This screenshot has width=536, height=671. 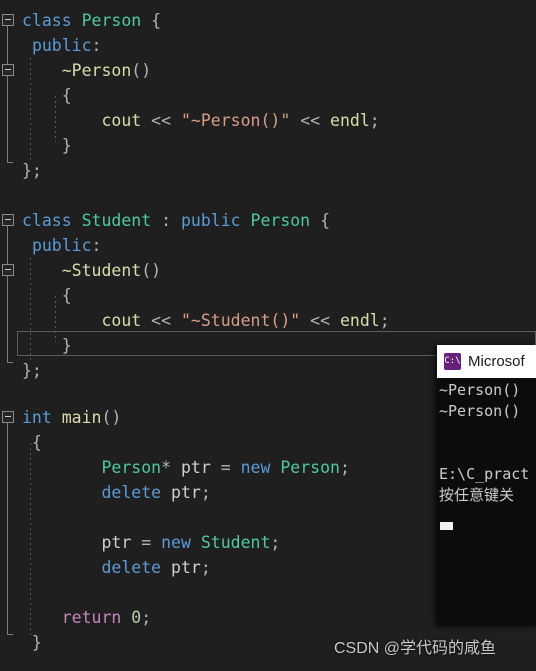 I want to click on code-line: ptr = new Student;, so click(x=140, y=542).